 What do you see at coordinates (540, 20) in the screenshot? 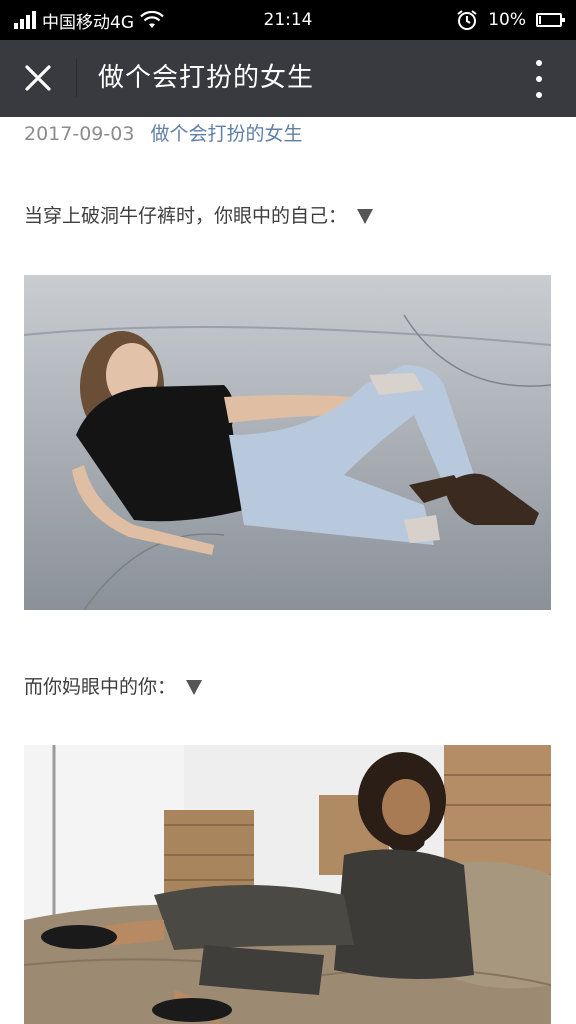
I see `battery-level` at bounding box center [540, 20].